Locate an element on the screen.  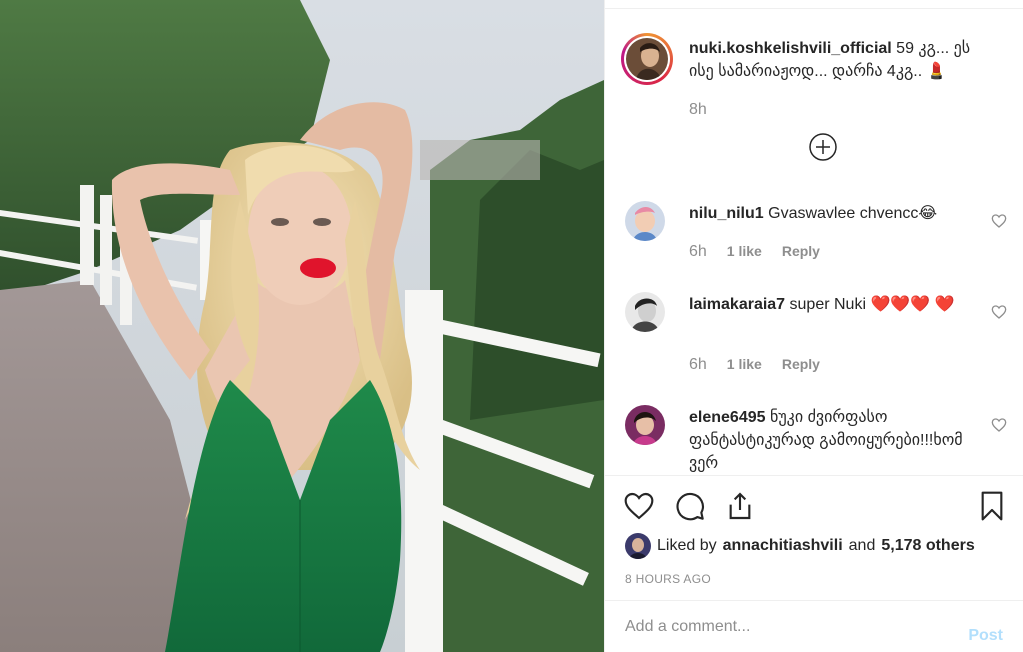
comment-username: elene6495 is located at coordinates (727, 417).